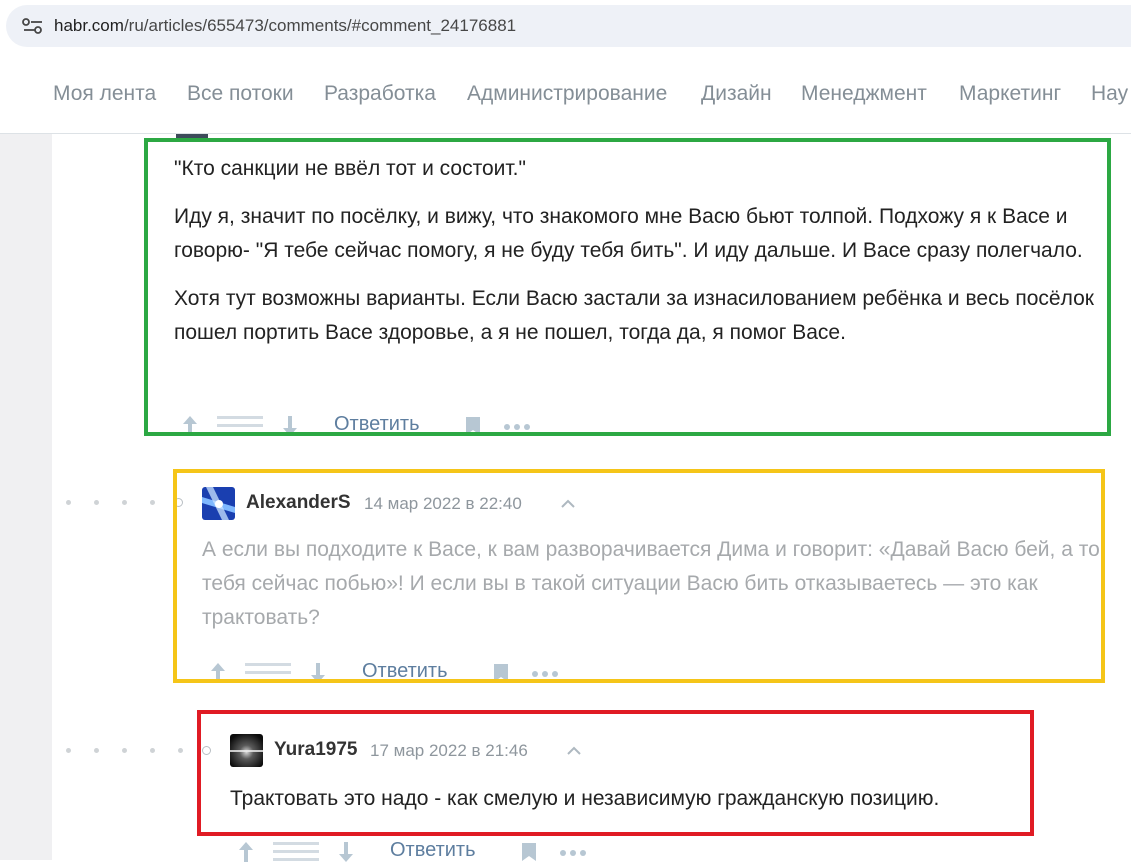 The width and height of the screenshot is (1131, 868). Describe the element at coordinates (1010, 94) in the screenshot. I see `nav-item-marketing: Маркетинг` at that location.